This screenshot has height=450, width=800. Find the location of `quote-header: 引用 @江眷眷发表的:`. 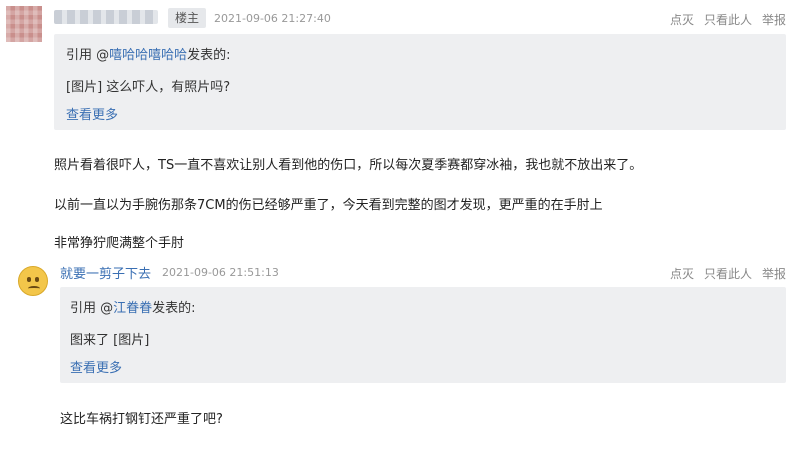

quote-header: 引用 @江眷眷发表的: is located at coordinates (133, 306).